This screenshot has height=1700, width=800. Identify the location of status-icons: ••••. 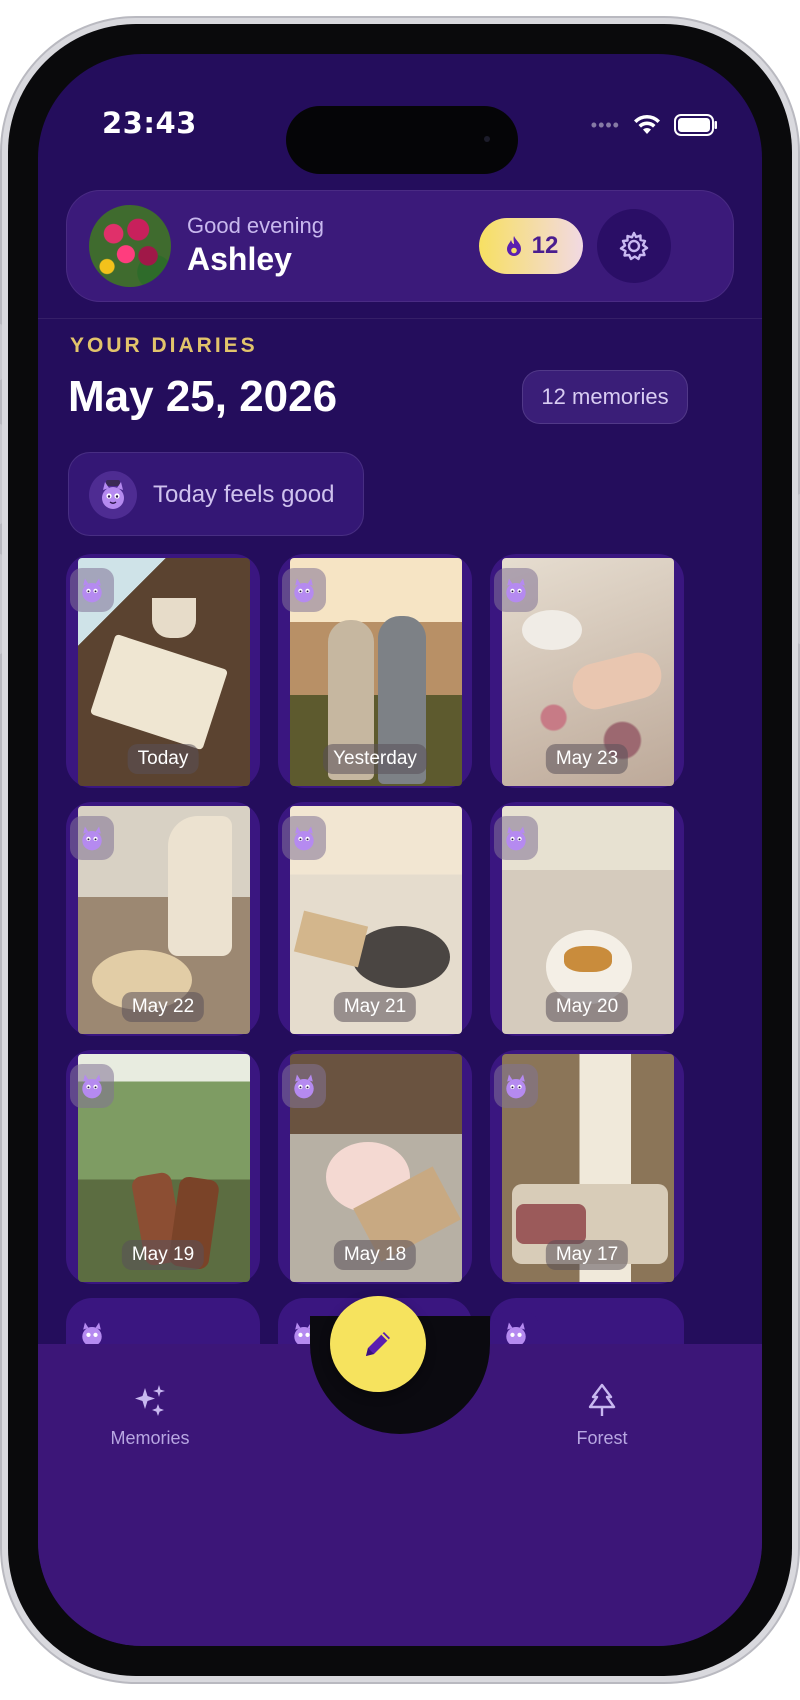
(654, 125).